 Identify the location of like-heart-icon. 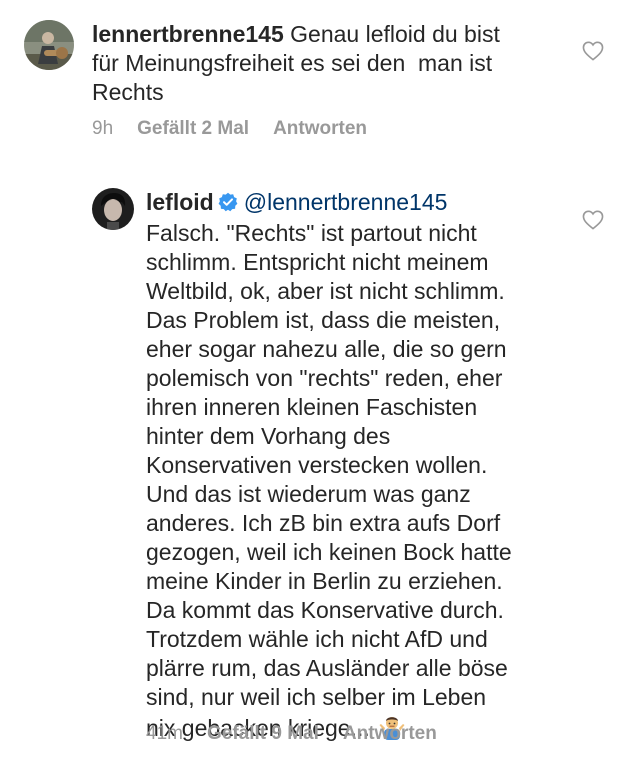
(593, 222).